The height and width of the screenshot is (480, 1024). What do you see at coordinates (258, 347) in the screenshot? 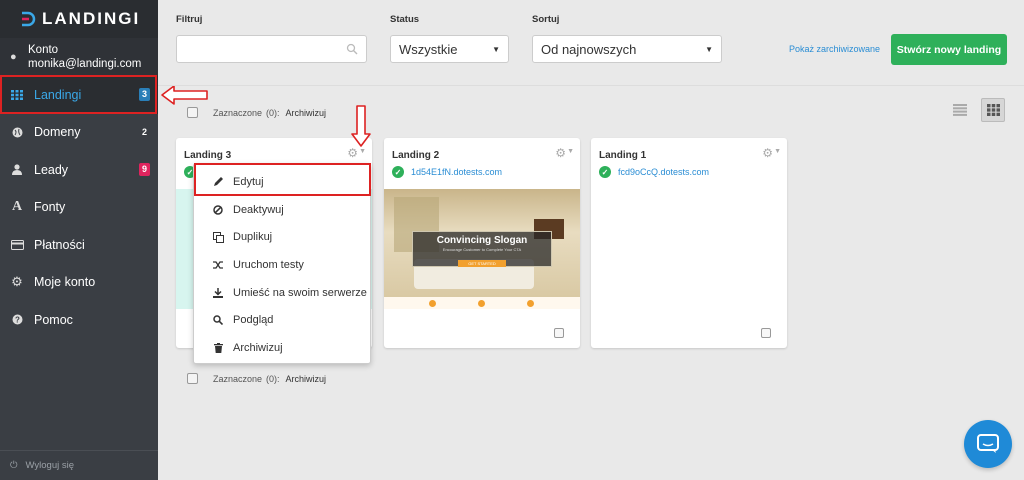
I see `menu-item-label: Archiwizuj` at bounding box center [258, 347].